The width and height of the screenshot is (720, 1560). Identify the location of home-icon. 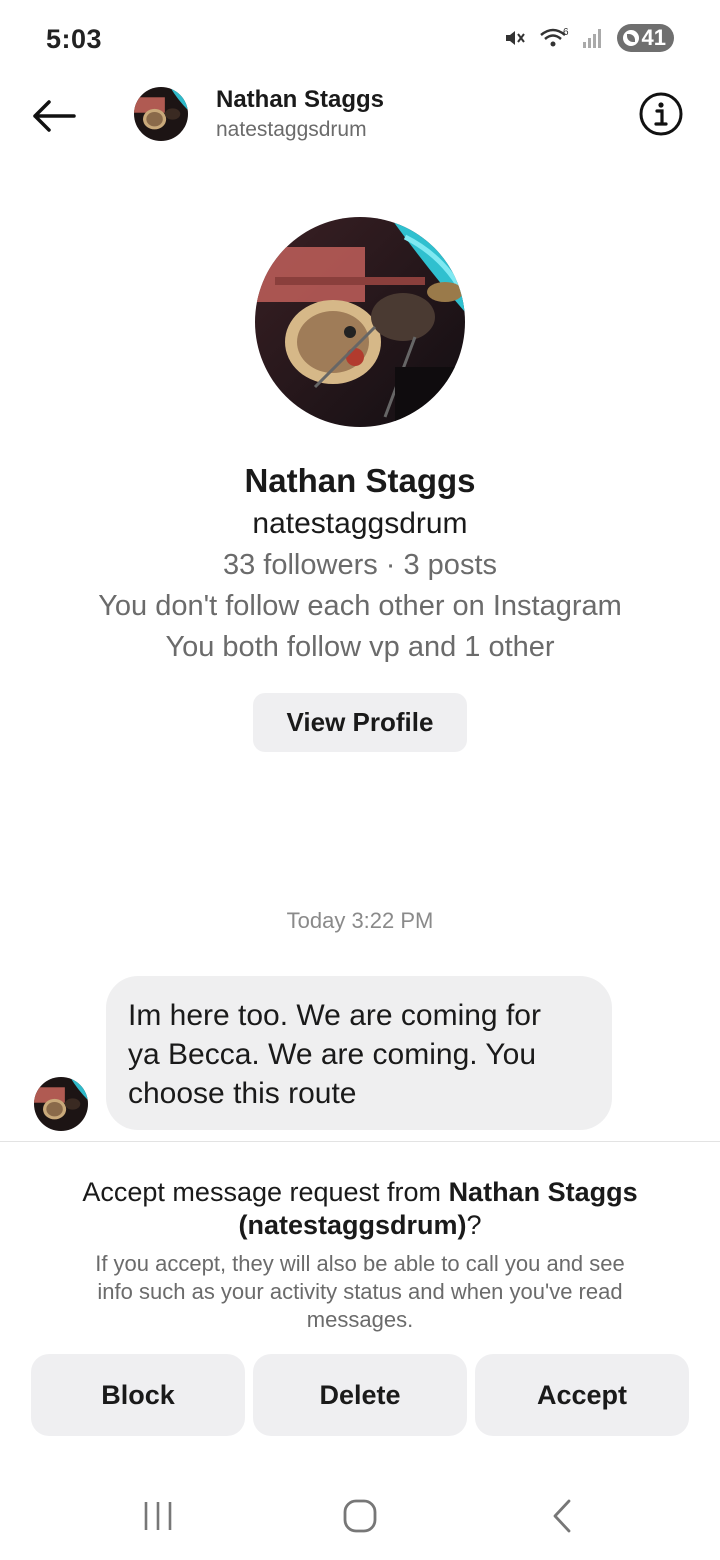
(360, 1516).